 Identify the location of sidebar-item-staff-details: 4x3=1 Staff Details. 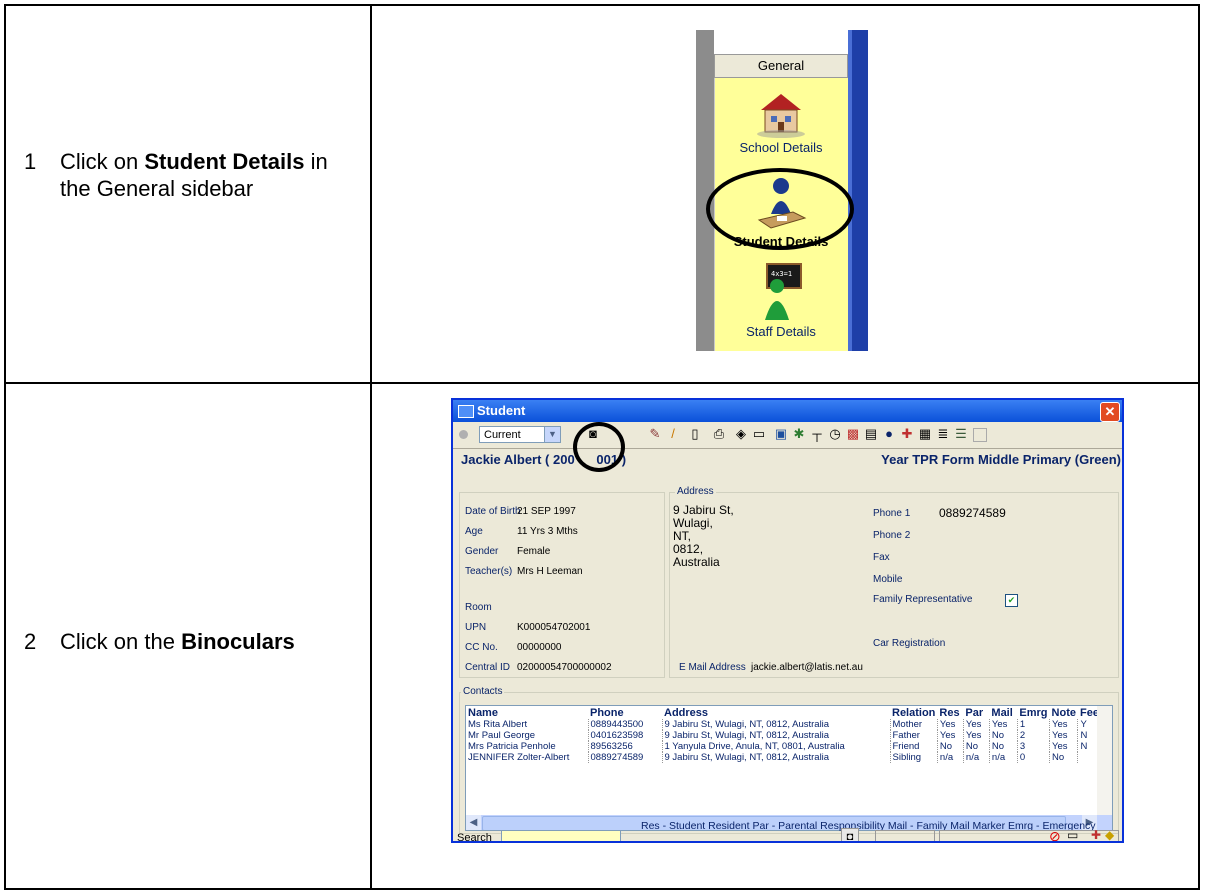
(781, 300).